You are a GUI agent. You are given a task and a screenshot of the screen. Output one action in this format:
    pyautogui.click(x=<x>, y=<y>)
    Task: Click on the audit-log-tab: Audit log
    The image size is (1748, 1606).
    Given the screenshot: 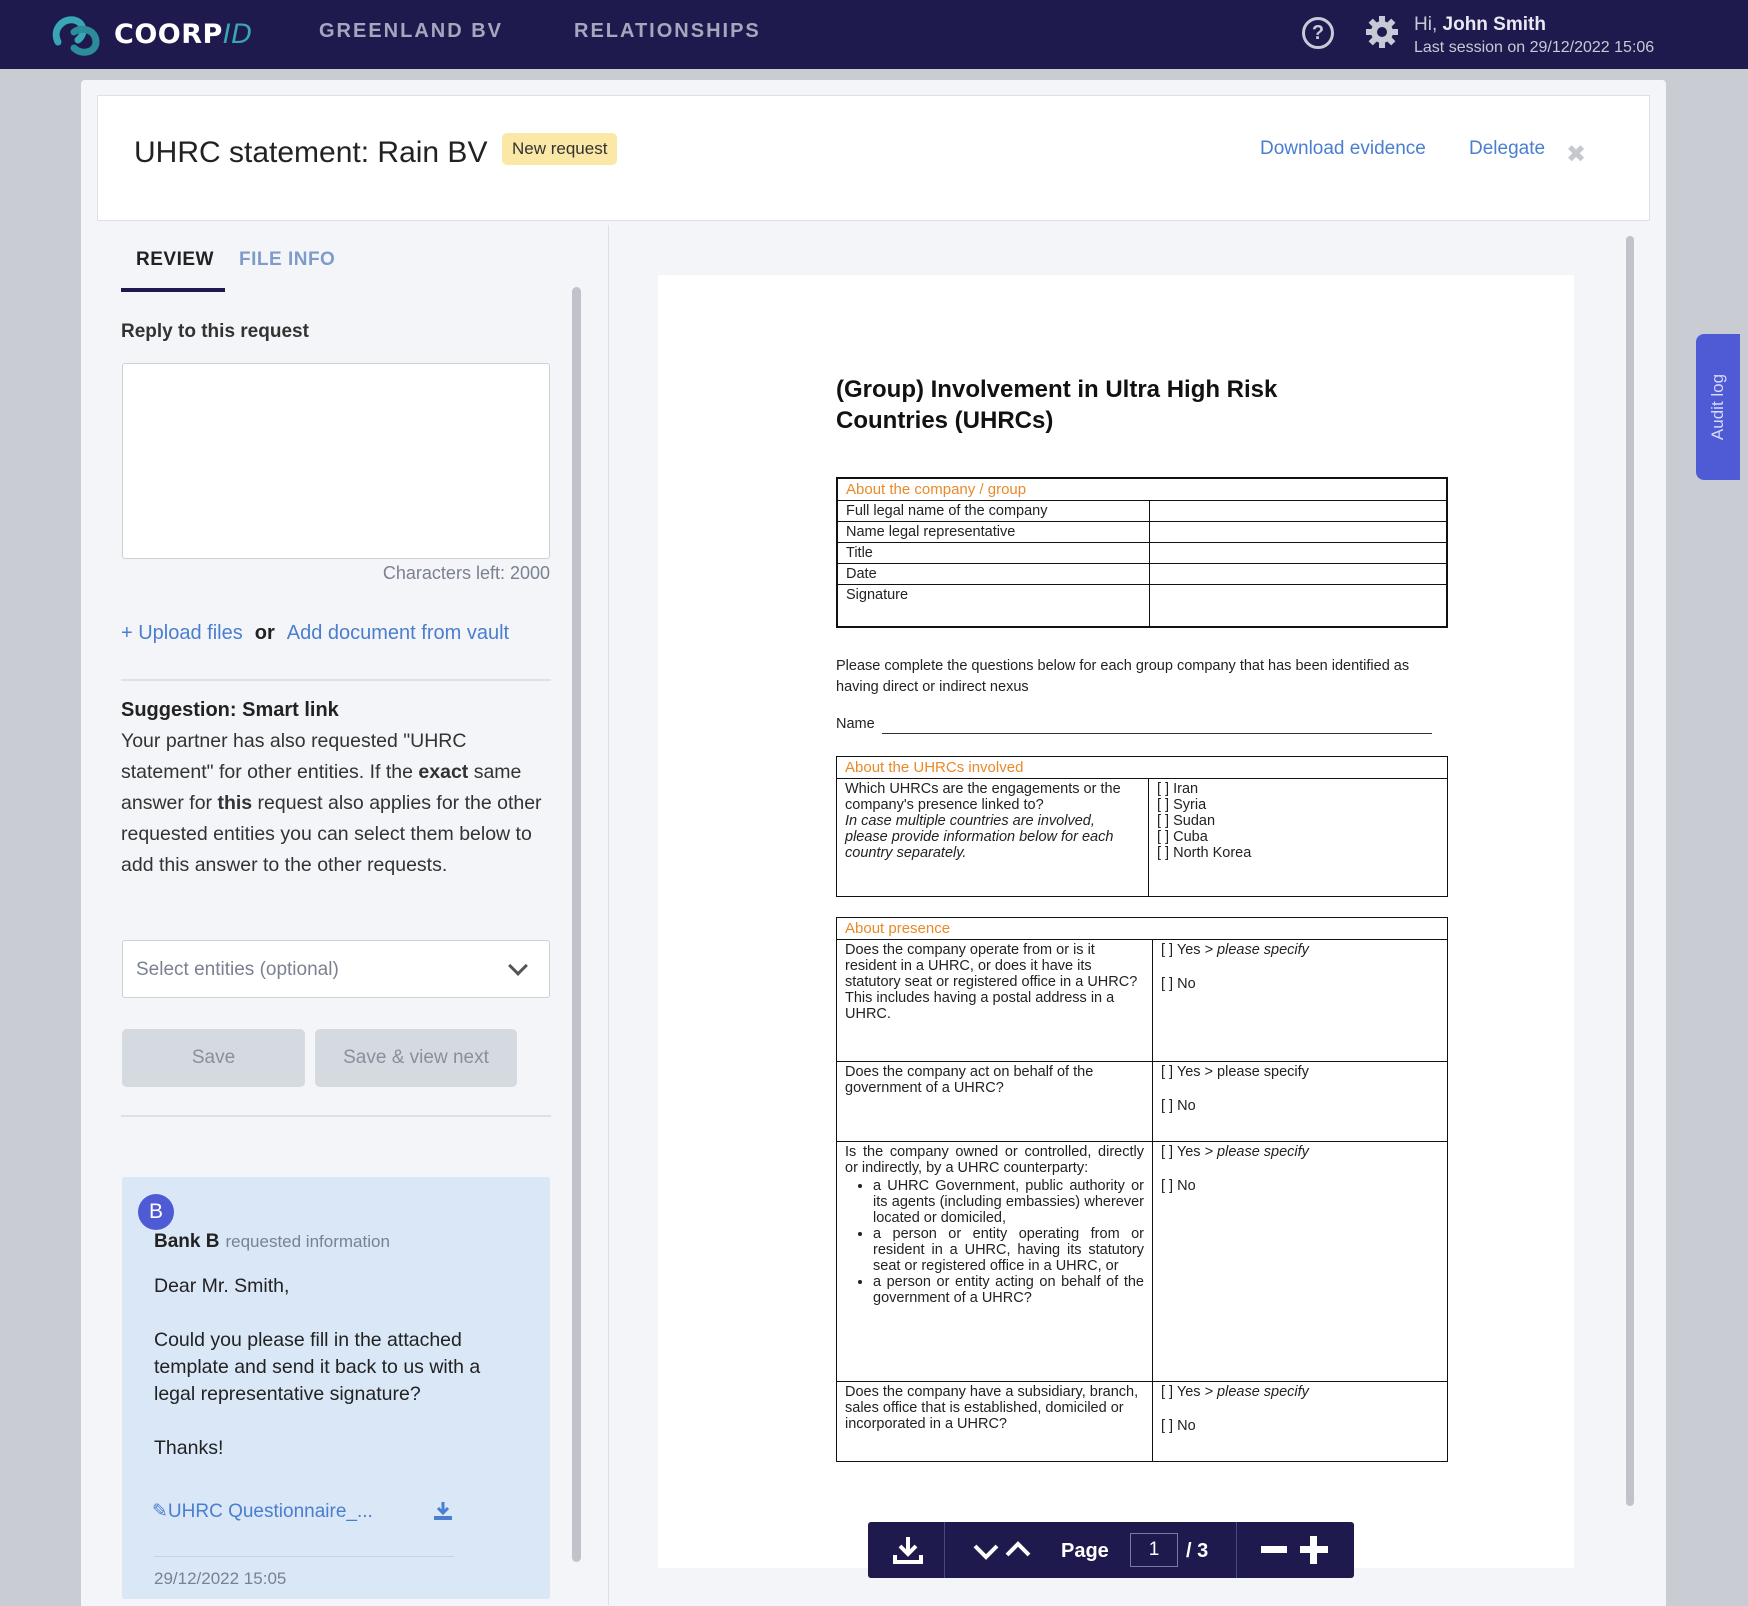 What is the action you would take?
    pyautogui.click(x=1718, y=407)
    